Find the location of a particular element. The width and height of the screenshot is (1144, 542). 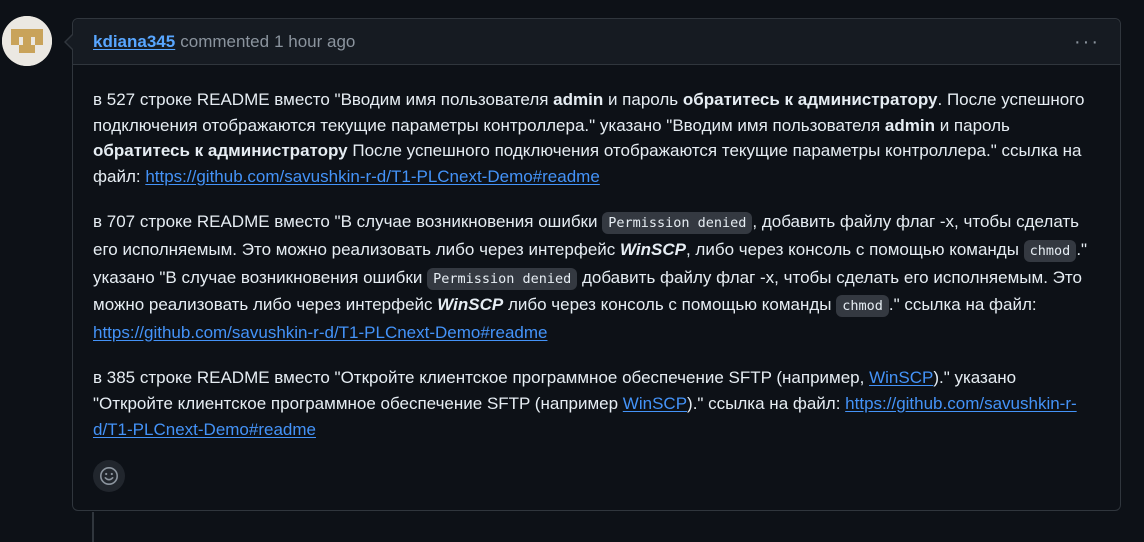

add-reaction-button is located at coordinates (109, 476).